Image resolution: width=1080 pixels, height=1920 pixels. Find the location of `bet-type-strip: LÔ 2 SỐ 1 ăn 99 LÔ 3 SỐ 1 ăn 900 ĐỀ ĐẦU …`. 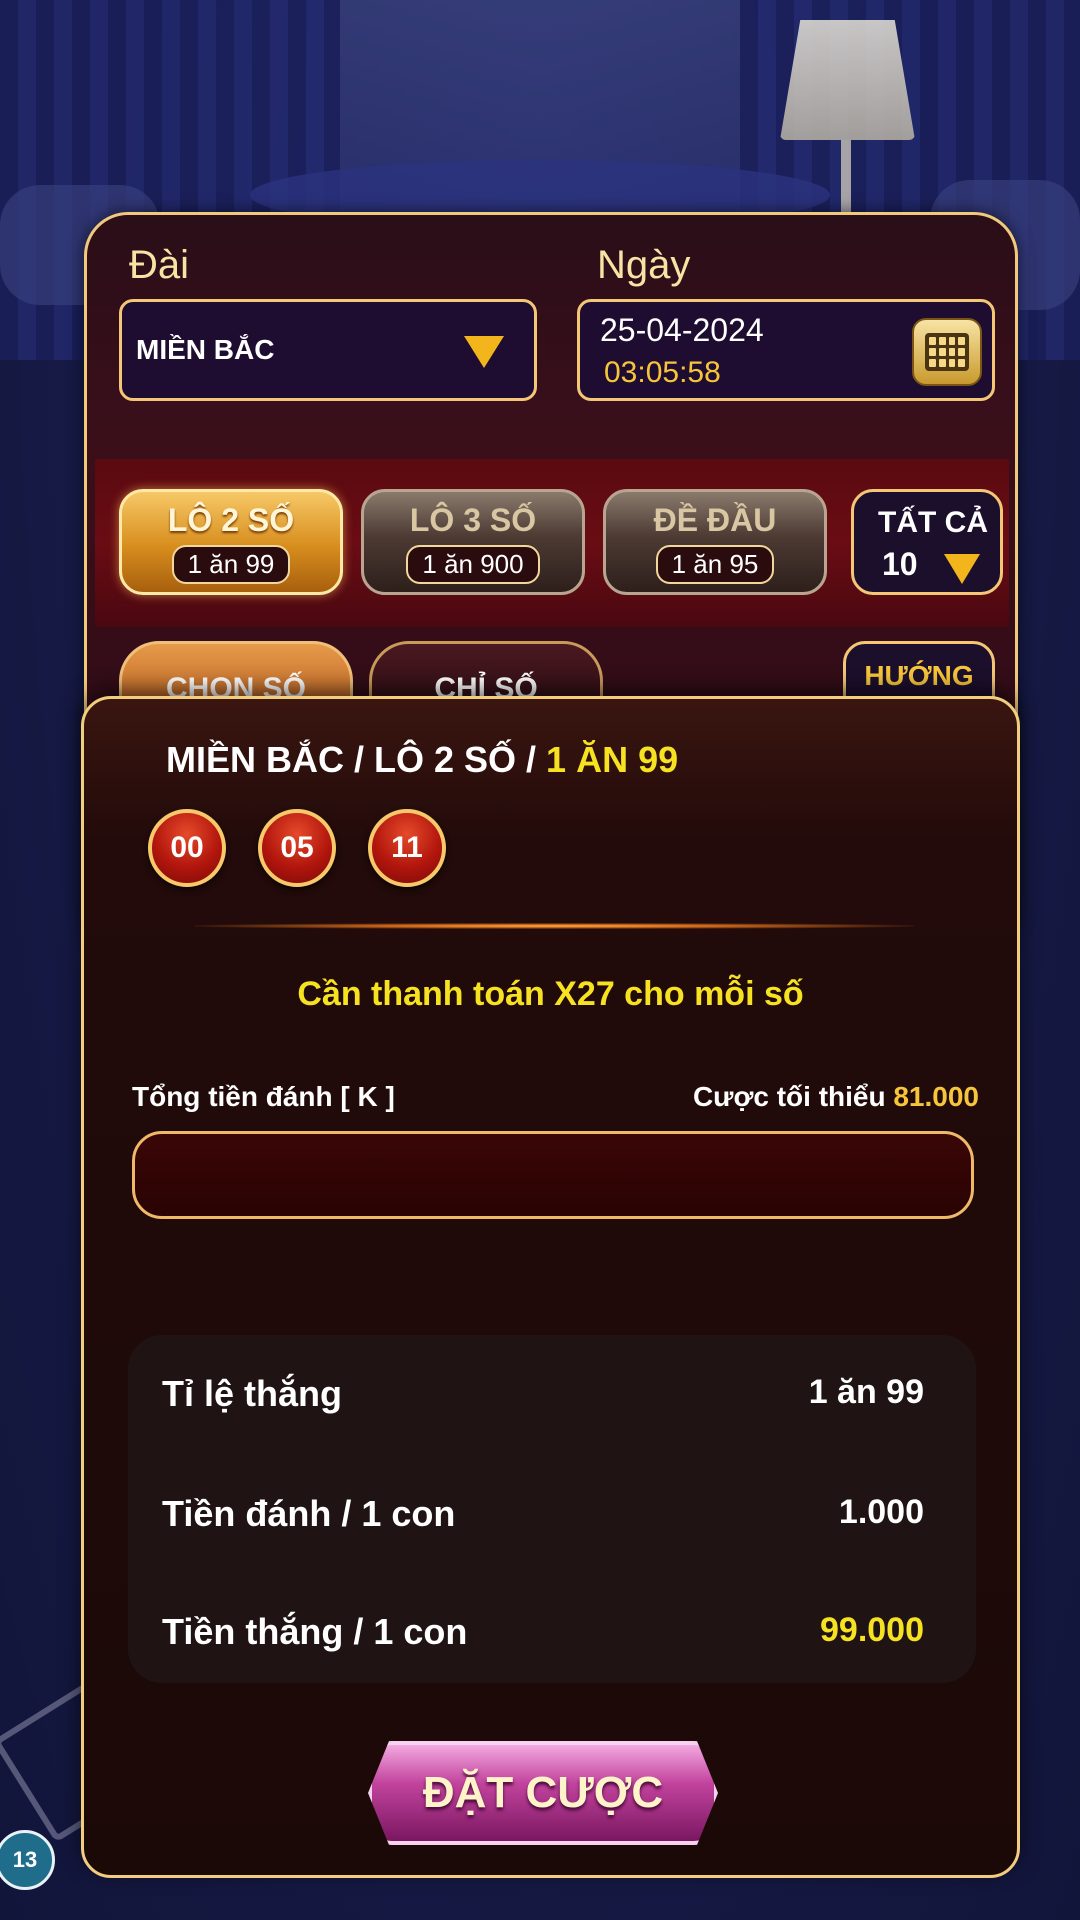

bet-type-strip: LÔ 2 SỐ 1 ăn 99 LÔ 3 SỐ 1 ăn 900 ĐỀ ĐẦU … is located at coordinates (552, 543).